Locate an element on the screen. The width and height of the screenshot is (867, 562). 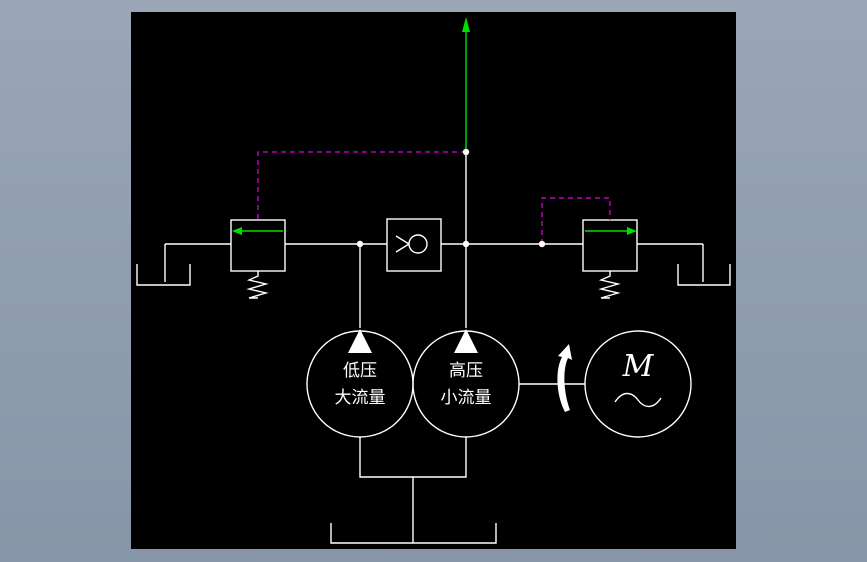
pump-low-label-line1: 低压 is located at coordinates (360, 371).